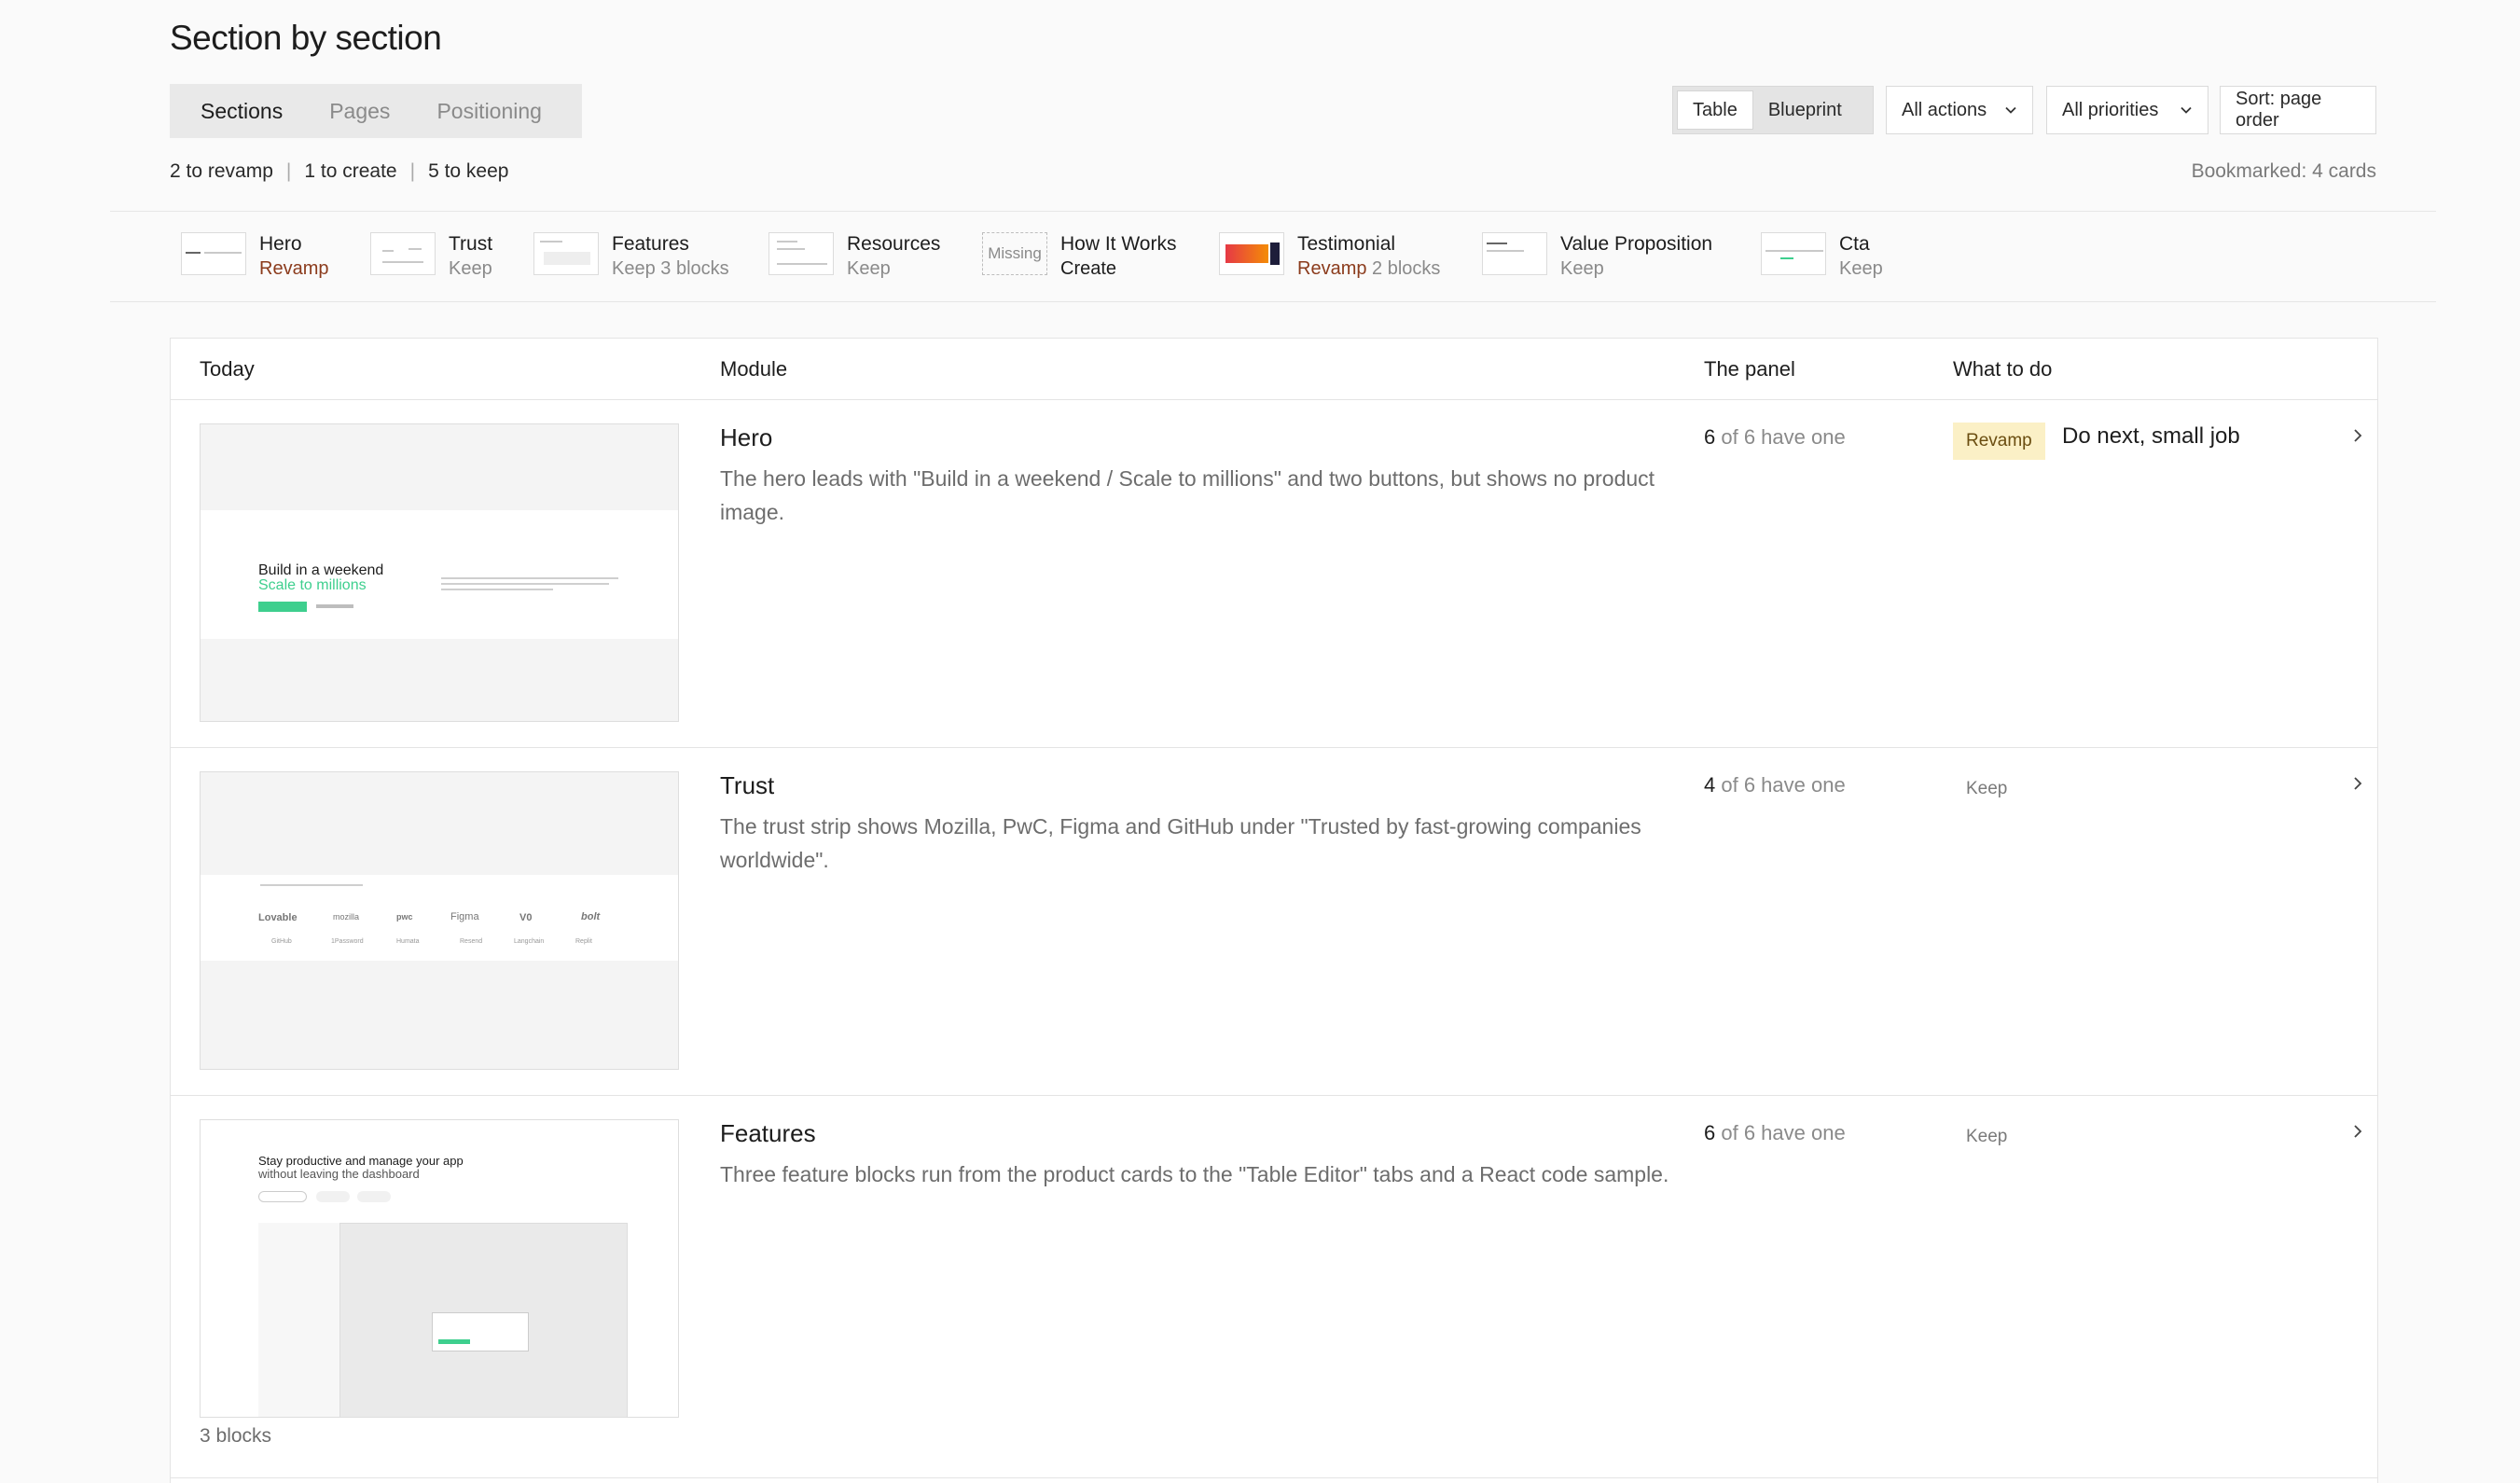 The width and height of the screenshot is (2520, 1483). What do you see at coordinates (241, 111) in the screenshot?
I see `tab-sections: Sections` at bounding box center [241, 111].